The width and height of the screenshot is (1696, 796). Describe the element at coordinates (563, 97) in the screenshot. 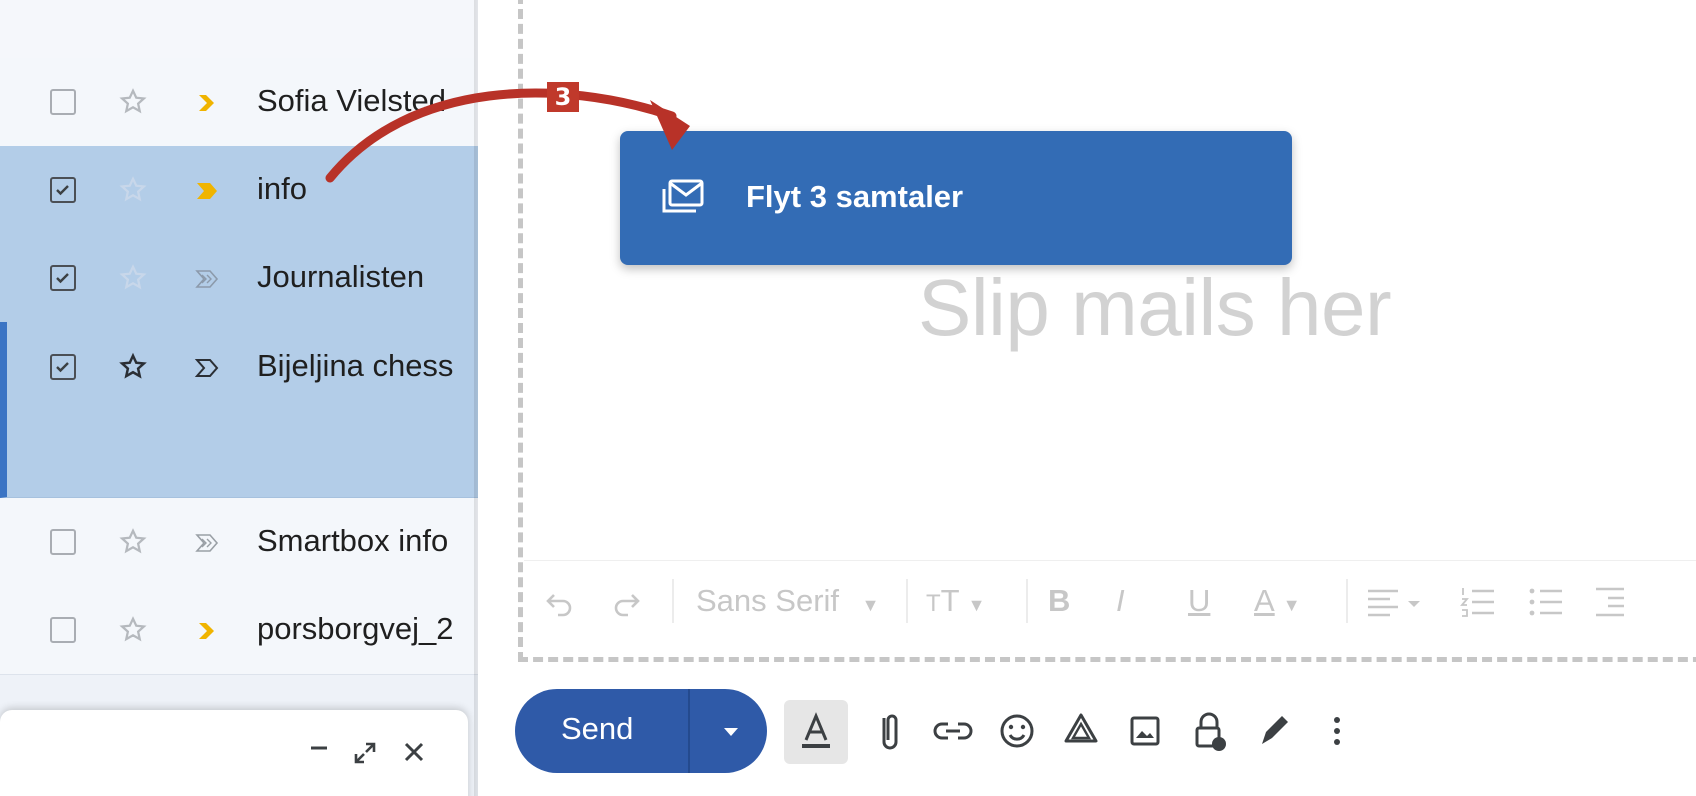

I see `step-number-badge: 3` at that location.